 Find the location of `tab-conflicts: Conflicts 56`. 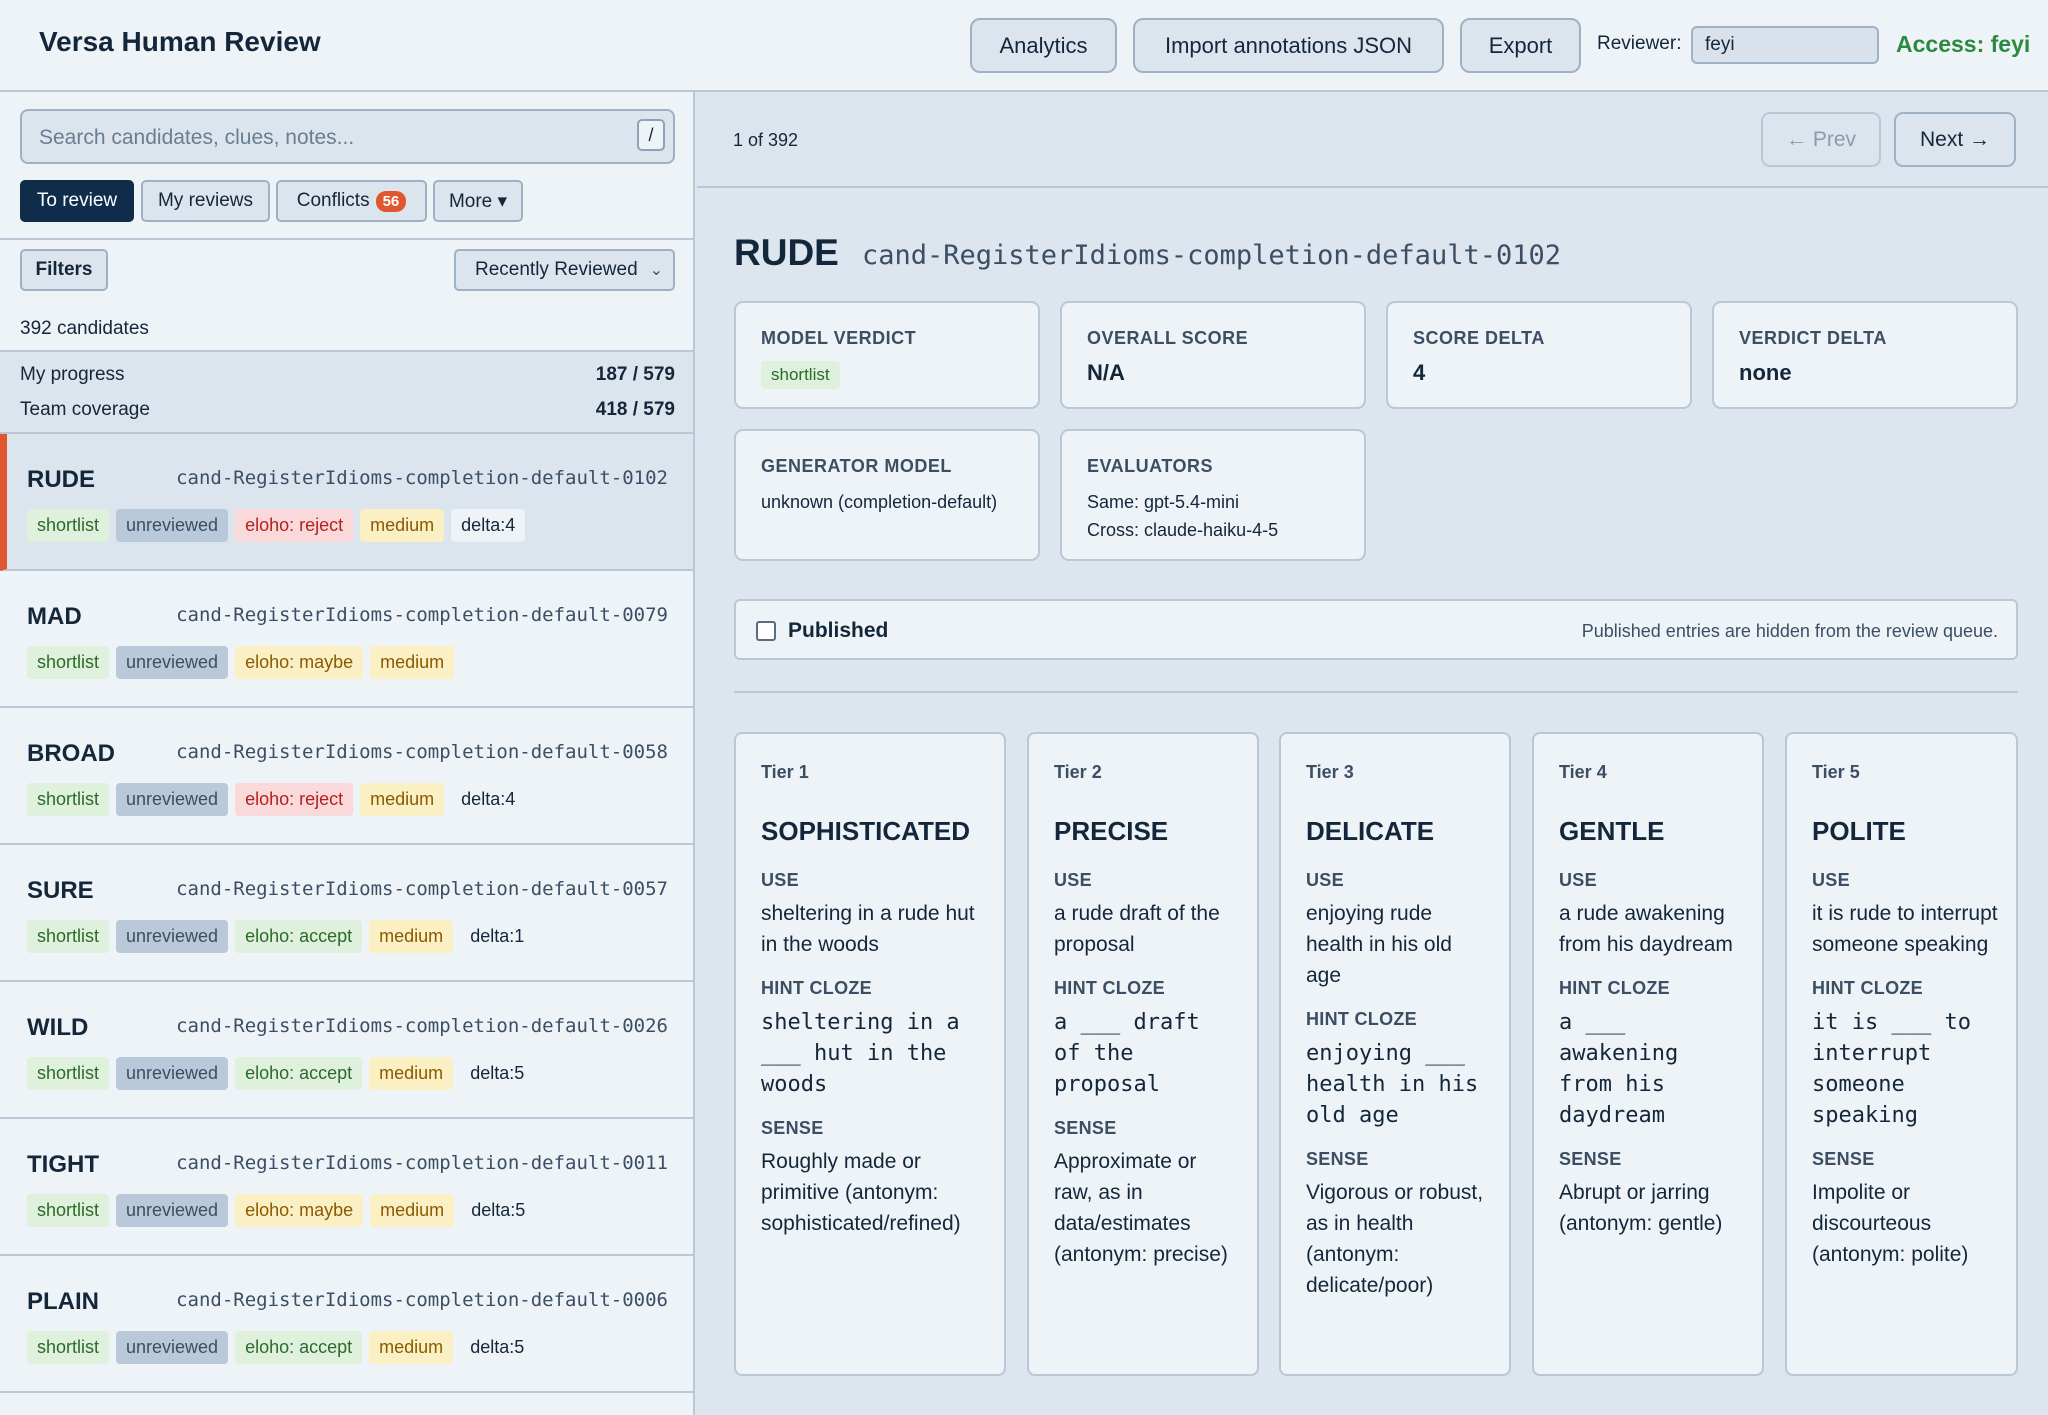

tab-conflicts: Conflicts 56 is located at coordinates (351, 201).